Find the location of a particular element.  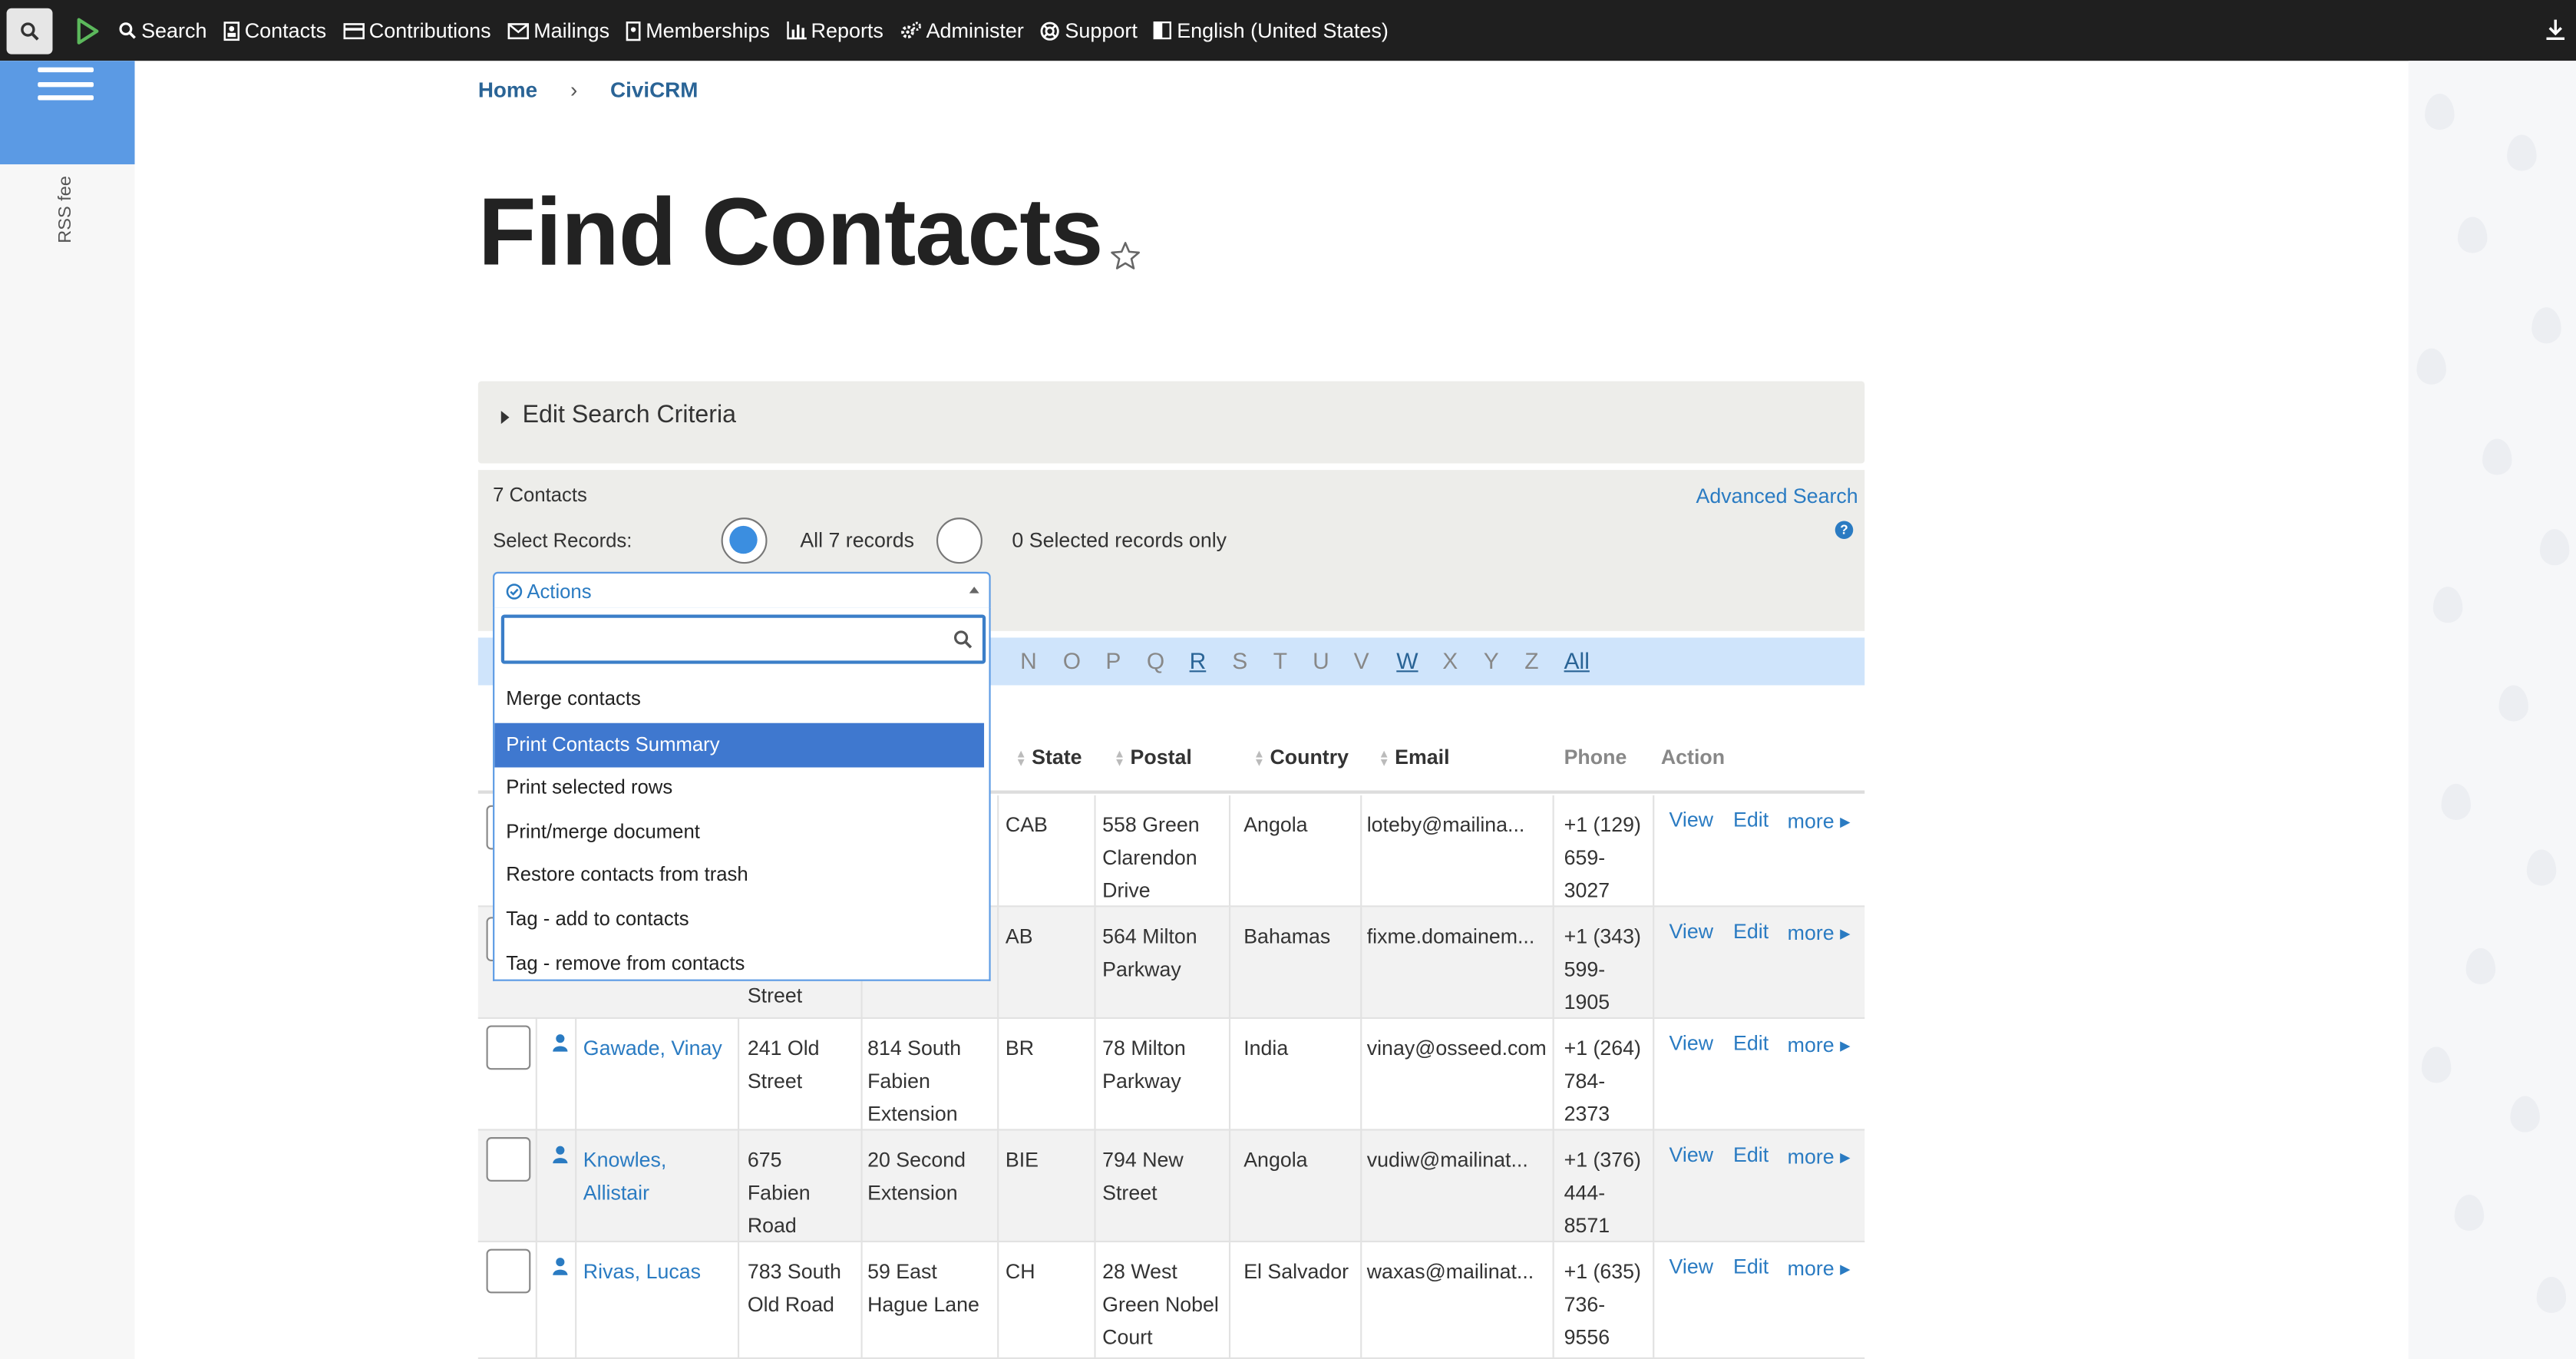

cell-state: AB is located at coordinates (1019, 936).